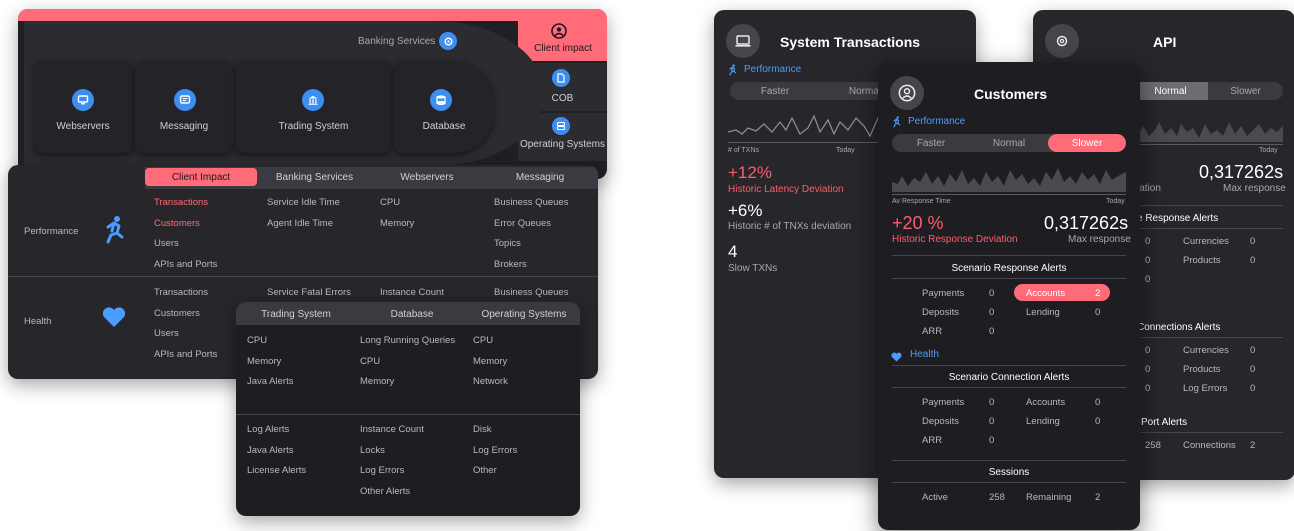 The width and height of the screenshot is (1294, 531). What do you see at coordinates (932, 331) in the screenshot?
I see `resp-row-label: ARR` at bounding box center [932, 331].